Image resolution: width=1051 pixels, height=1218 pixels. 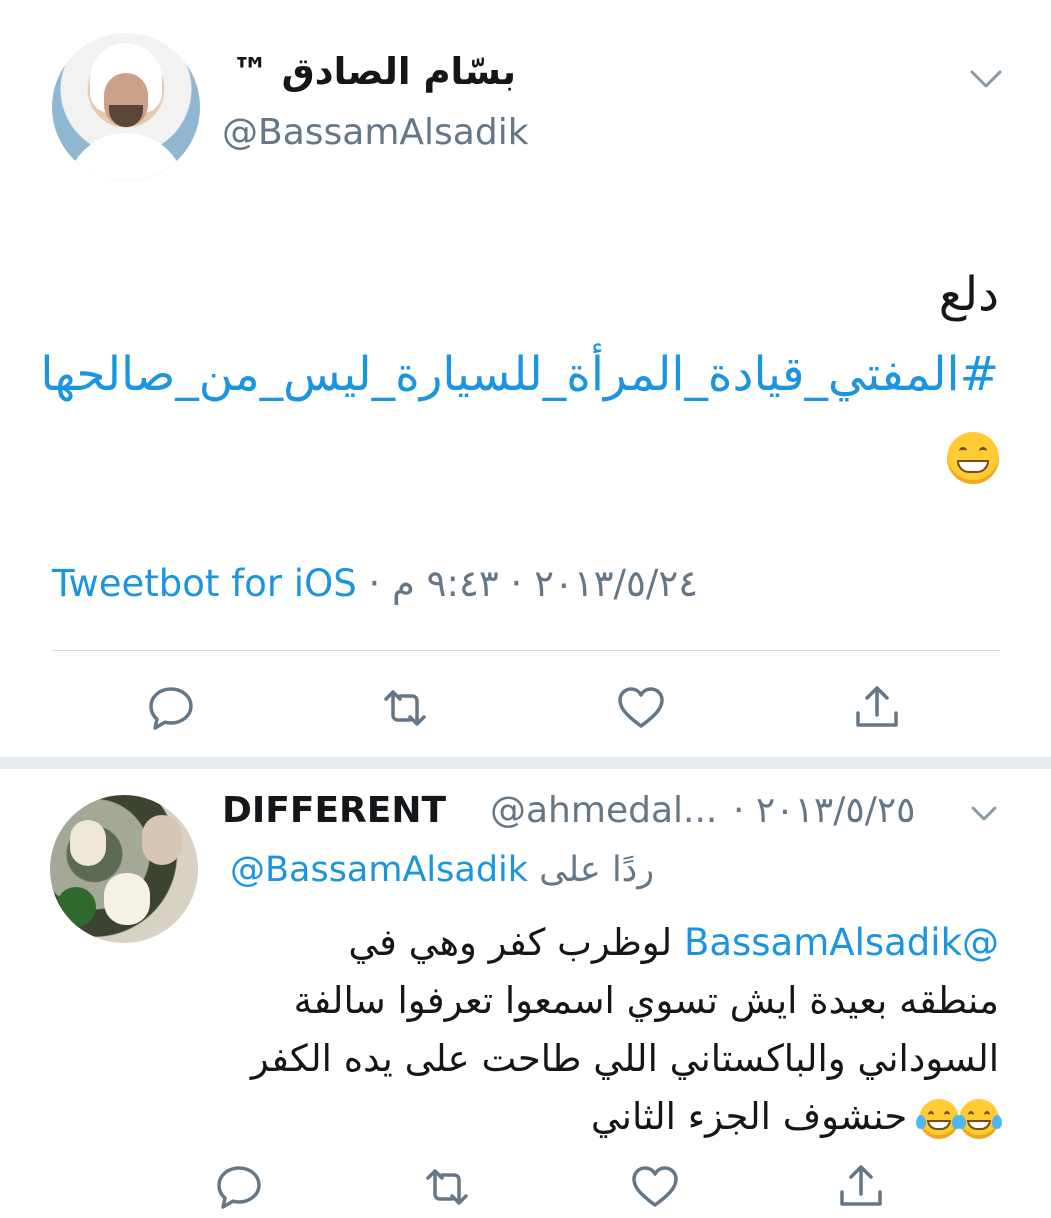 I want to click on tweet-text-plain: دلع, so click(x=968, y=294).